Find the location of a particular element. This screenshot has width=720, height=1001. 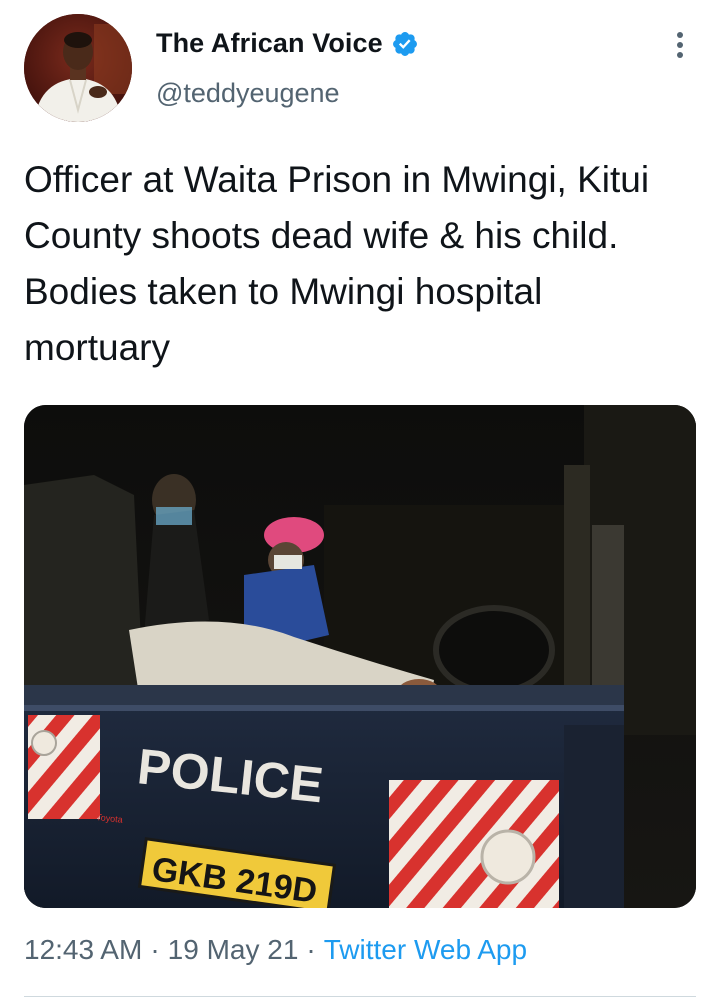

author-name-row: The African Voice is located at coordinates (287, 43).